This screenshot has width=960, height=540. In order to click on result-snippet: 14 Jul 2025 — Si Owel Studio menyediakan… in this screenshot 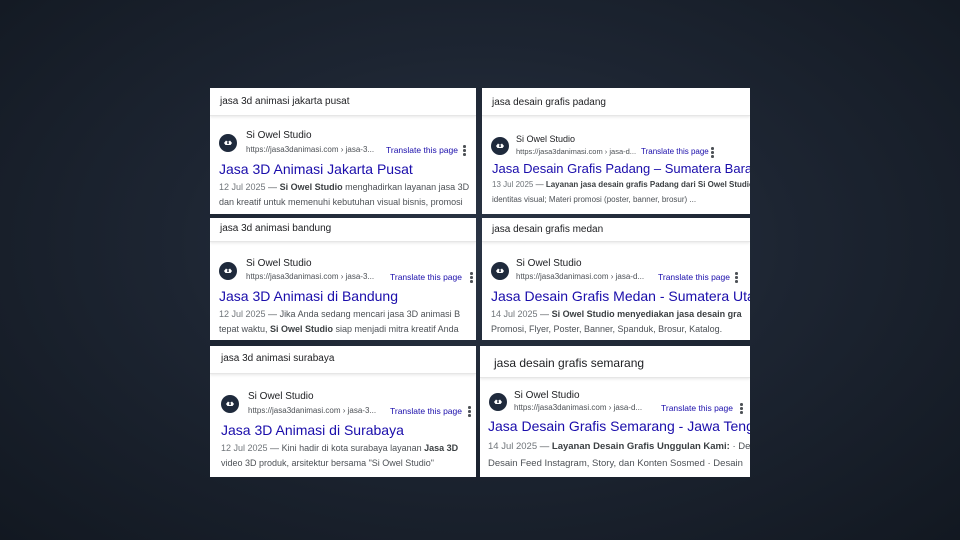, I will do `click(616, 321)`.